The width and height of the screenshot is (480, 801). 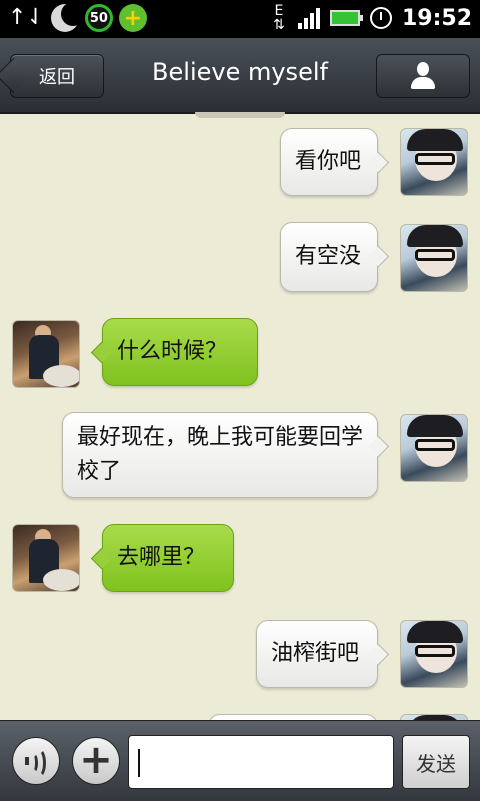 I want to click on title-bar: 返回 Believe myself, so click(x=240, y=76).